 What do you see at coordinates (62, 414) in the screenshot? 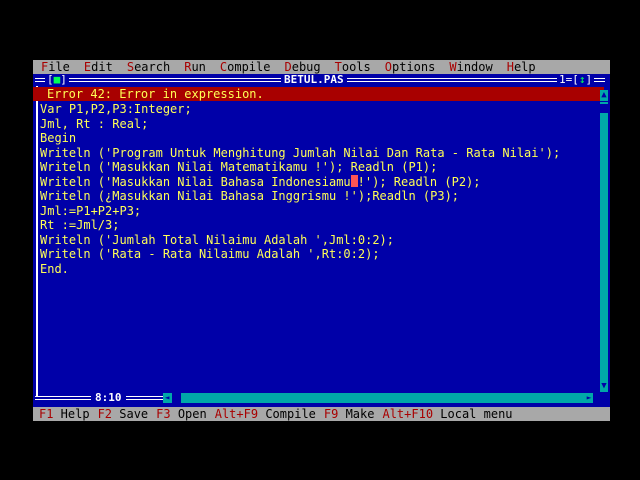
I see `status-help: F1 Help` at bounding box center [62, 414].